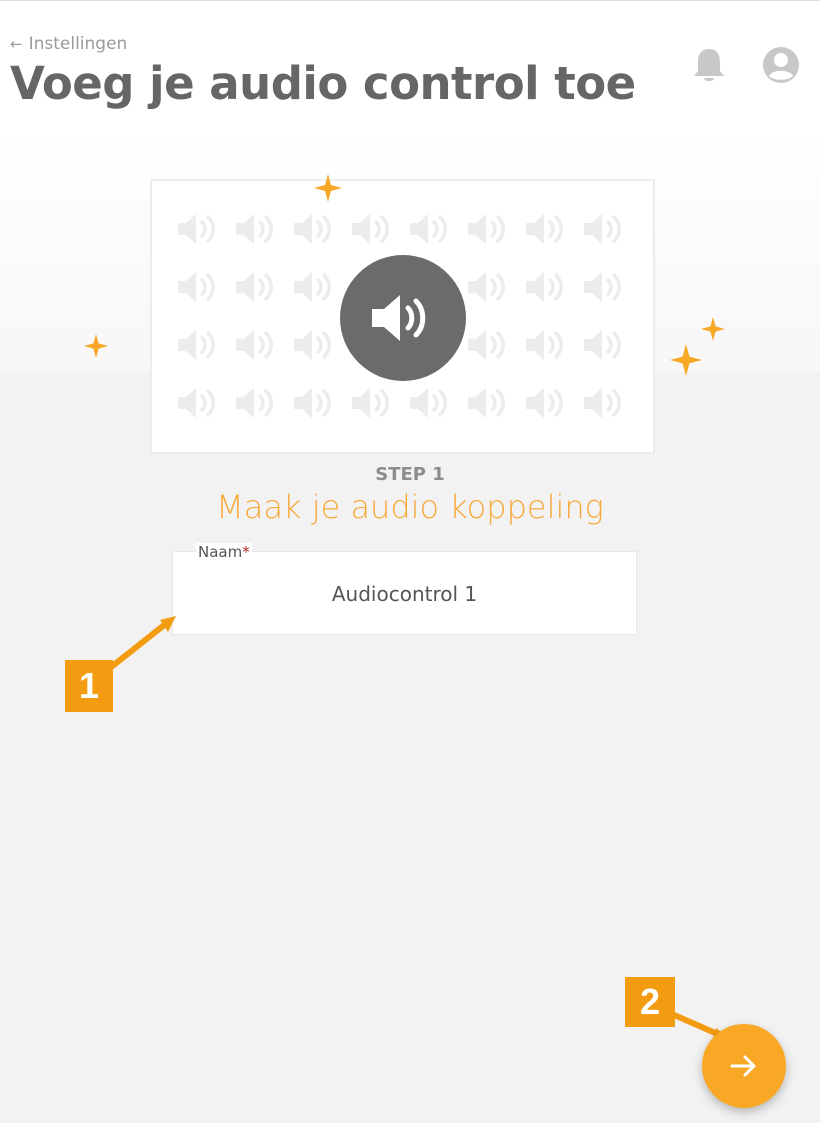  I want to click on name-field-label: Naam*, so click(224, 552).